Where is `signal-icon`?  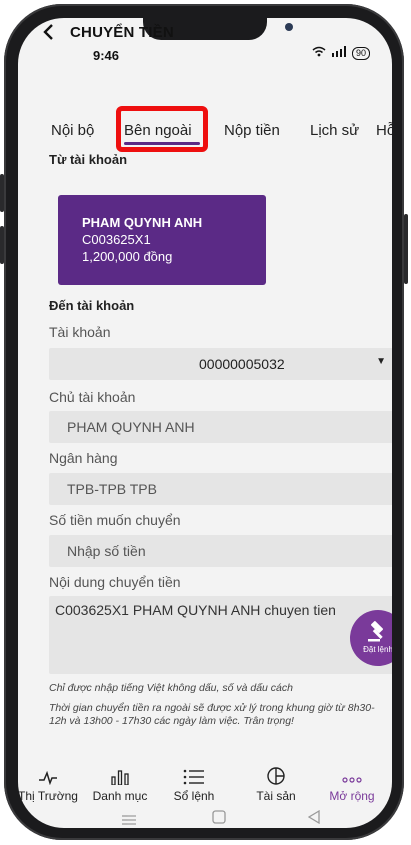
signal-icon is located at coordinates (339, 53).